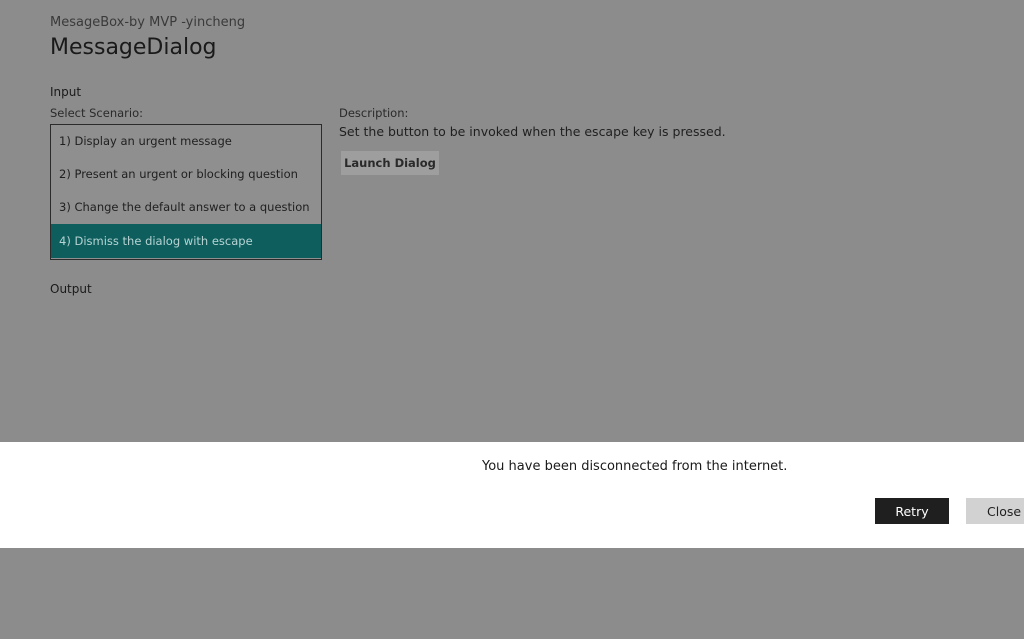  I want to click on close-button: Close, so click(995, 511).